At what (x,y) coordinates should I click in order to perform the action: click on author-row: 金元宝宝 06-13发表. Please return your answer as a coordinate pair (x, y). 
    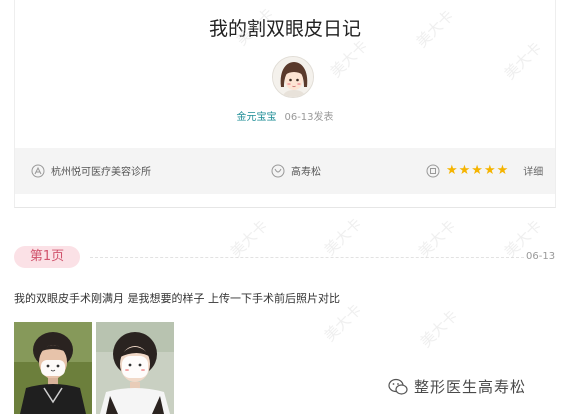
    Looking at the image, I should click on (285, 115).